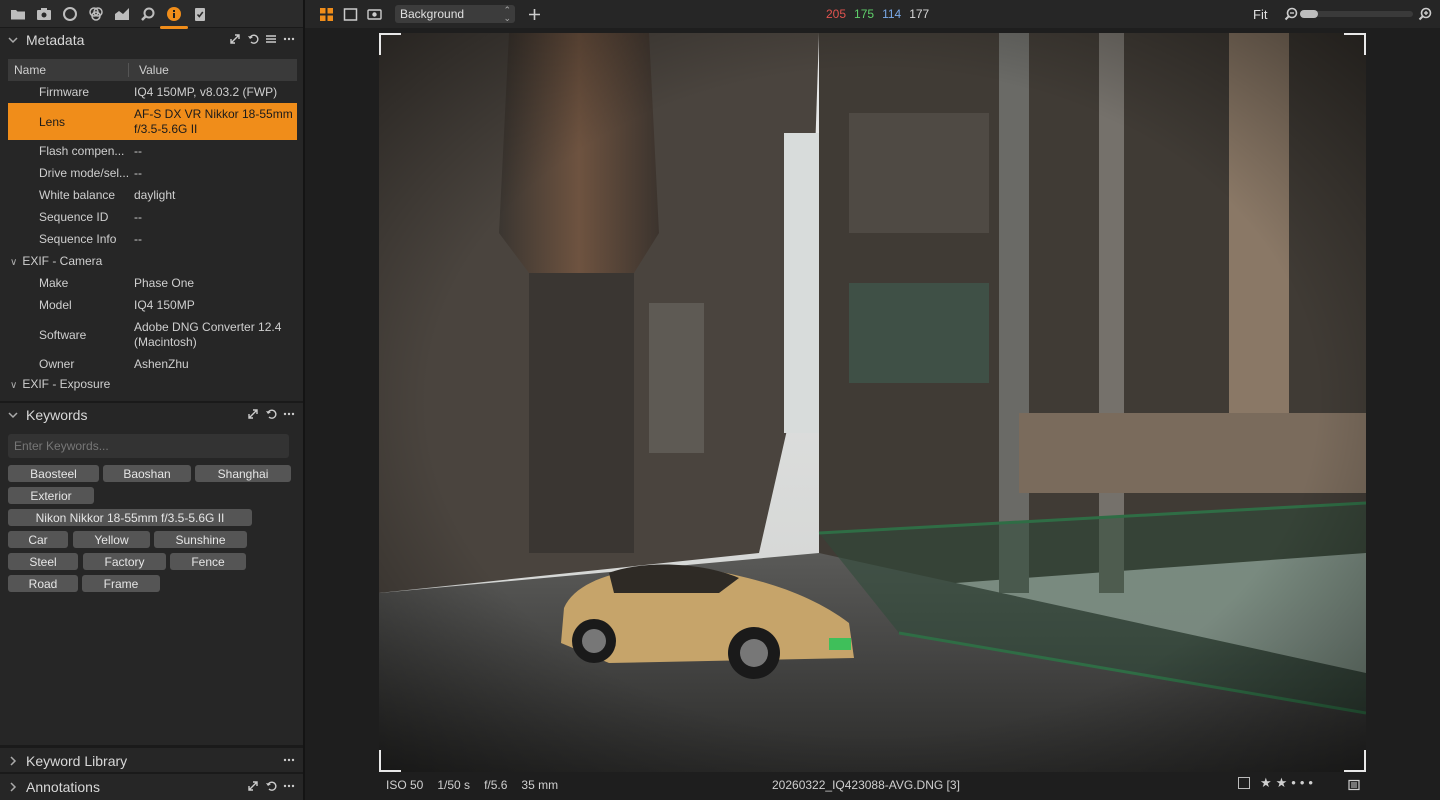 This screenshot has width=1440, height=800. Describe the element at coordinates (55, 40) in the screenshot. I see `metadata-title: Metadata` at that location.